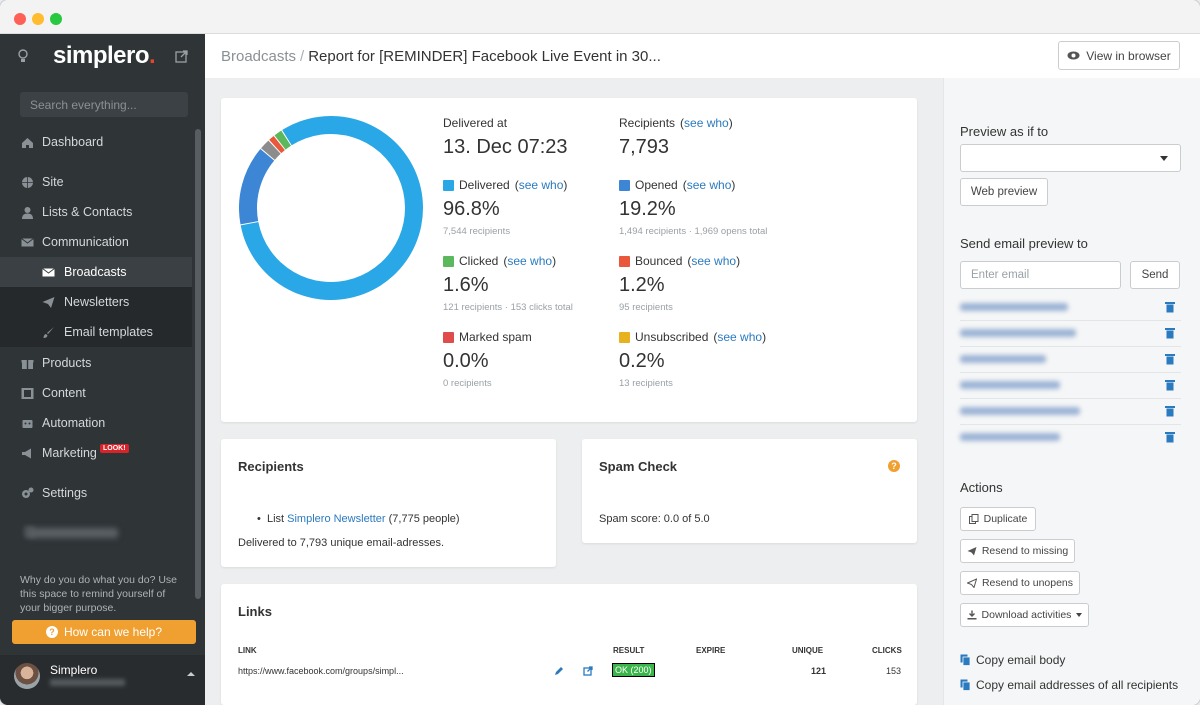  Describe the element at coordinates (113, 632) in the screenshot. I see `help-button-label: How can we help?` at that location.